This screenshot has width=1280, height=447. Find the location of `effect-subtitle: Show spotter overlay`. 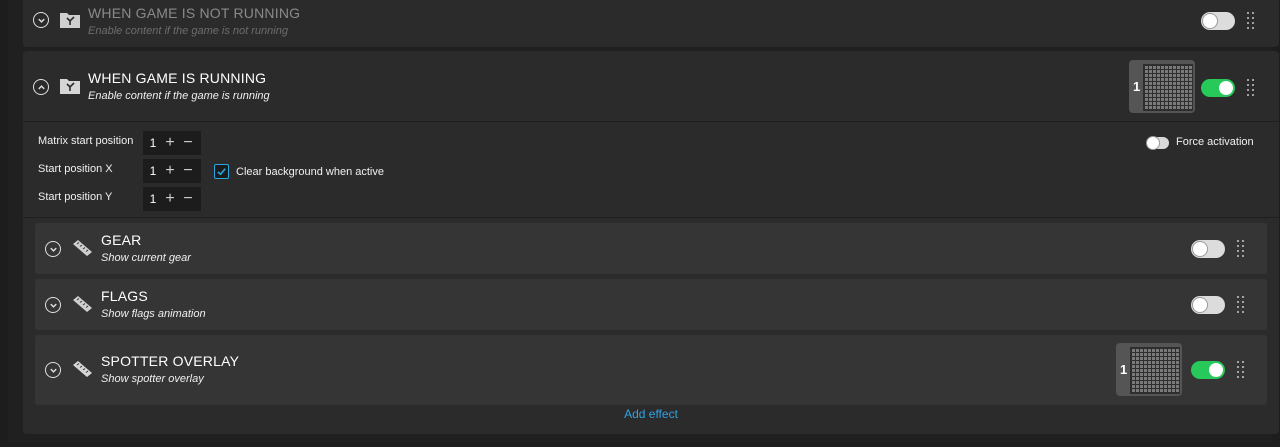

effect-subtitle: Show spotter overlay is located at coordinates (152, 379).